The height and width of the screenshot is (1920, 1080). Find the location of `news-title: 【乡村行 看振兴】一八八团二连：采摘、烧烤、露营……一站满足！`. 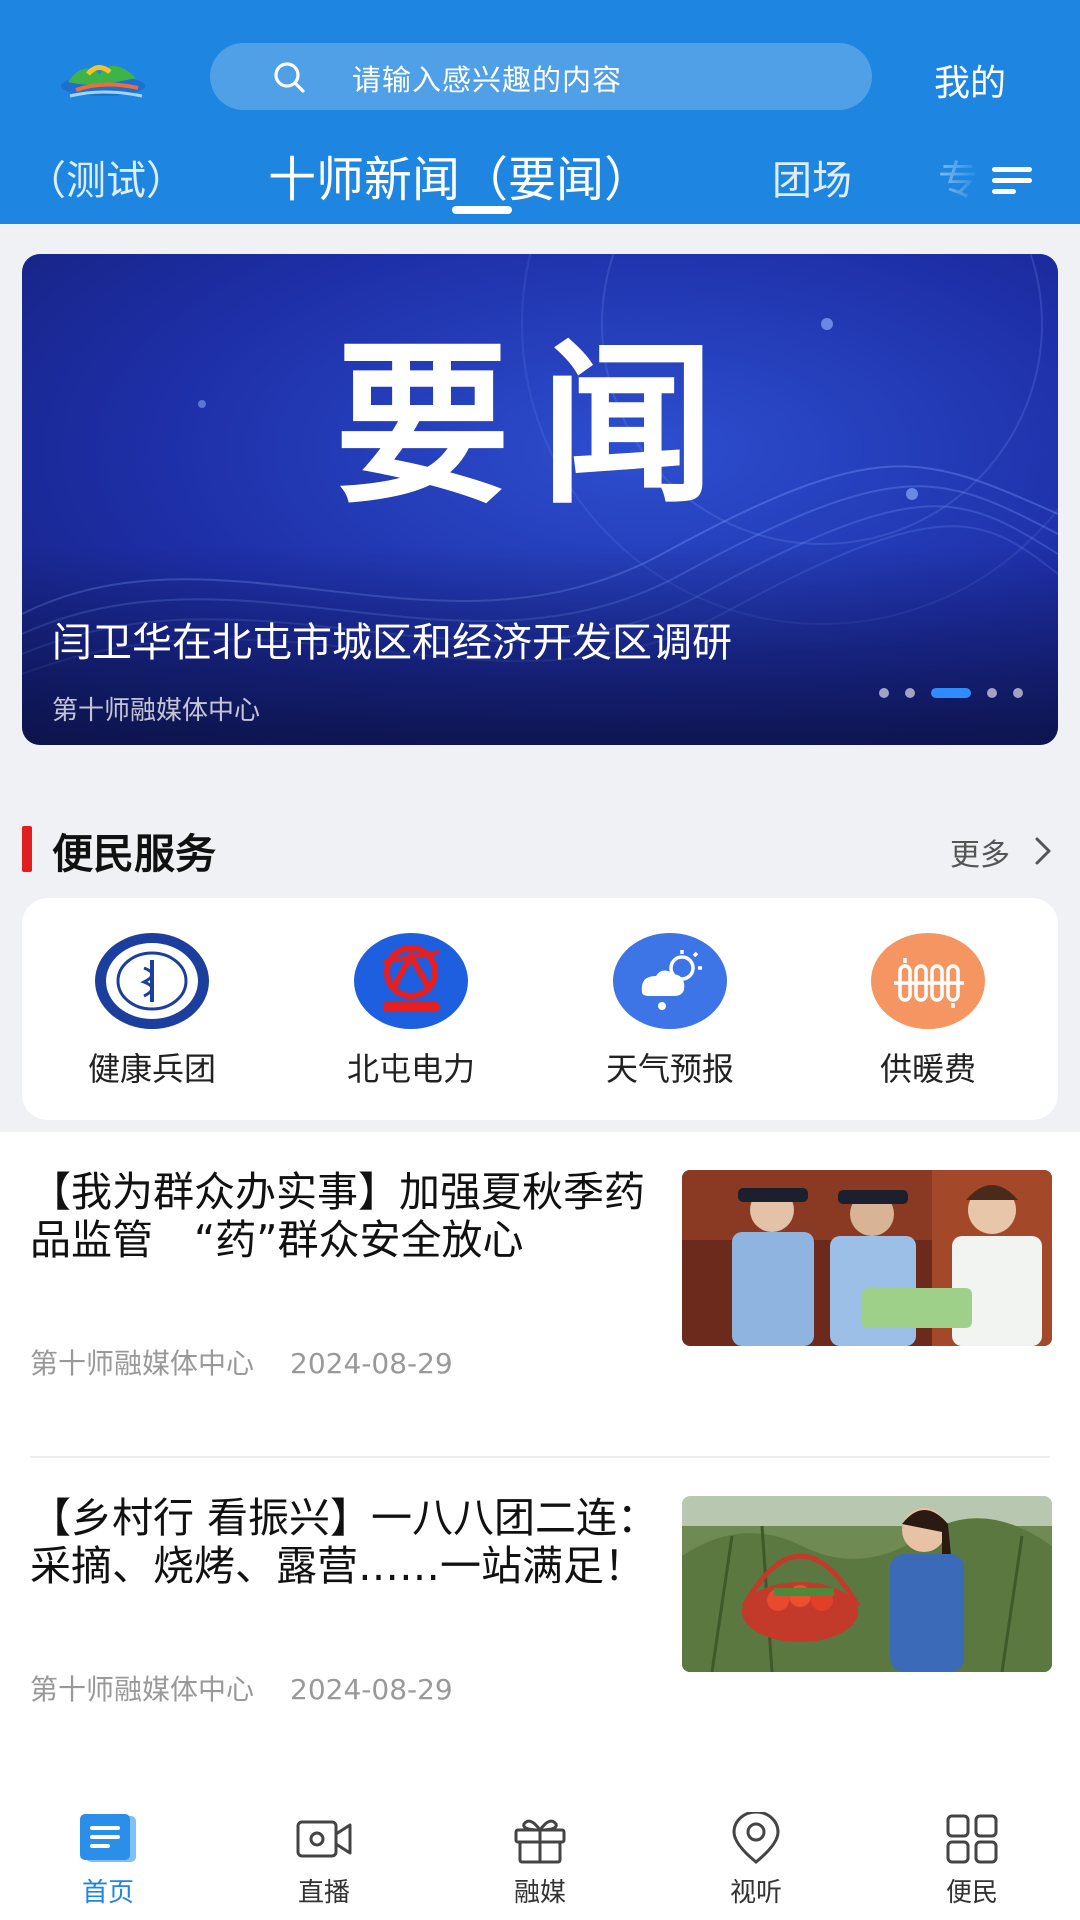

news-title: 【乡村行 看振兴】一八八团二连：采摘、烧烤、露营……一站满足！ is located at coordinates (345, 1542).